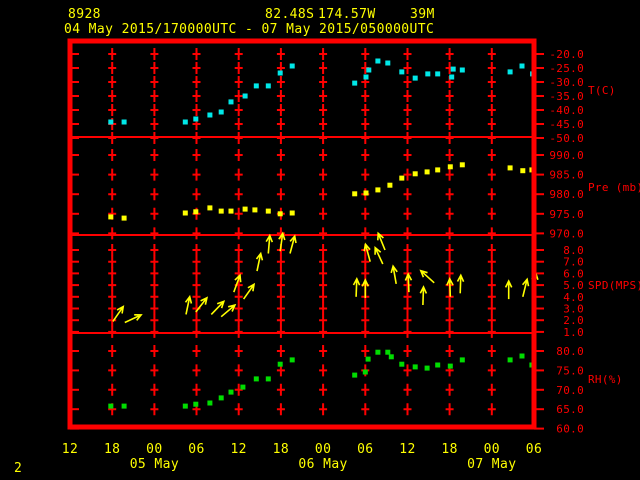  I want to click on y-tick-label: -50.0, so click(566, 138).